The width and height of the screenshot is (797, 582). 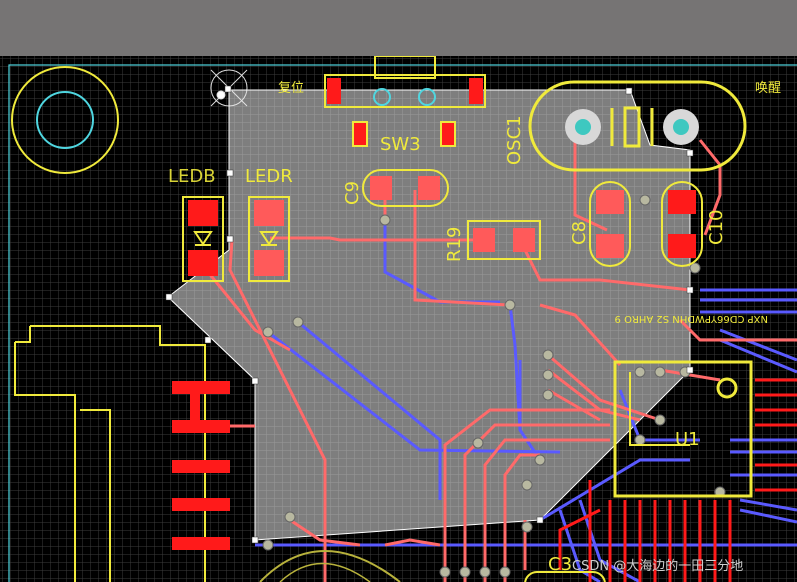 I want to click on c8-designator: C8, so click(x=579, y=233).